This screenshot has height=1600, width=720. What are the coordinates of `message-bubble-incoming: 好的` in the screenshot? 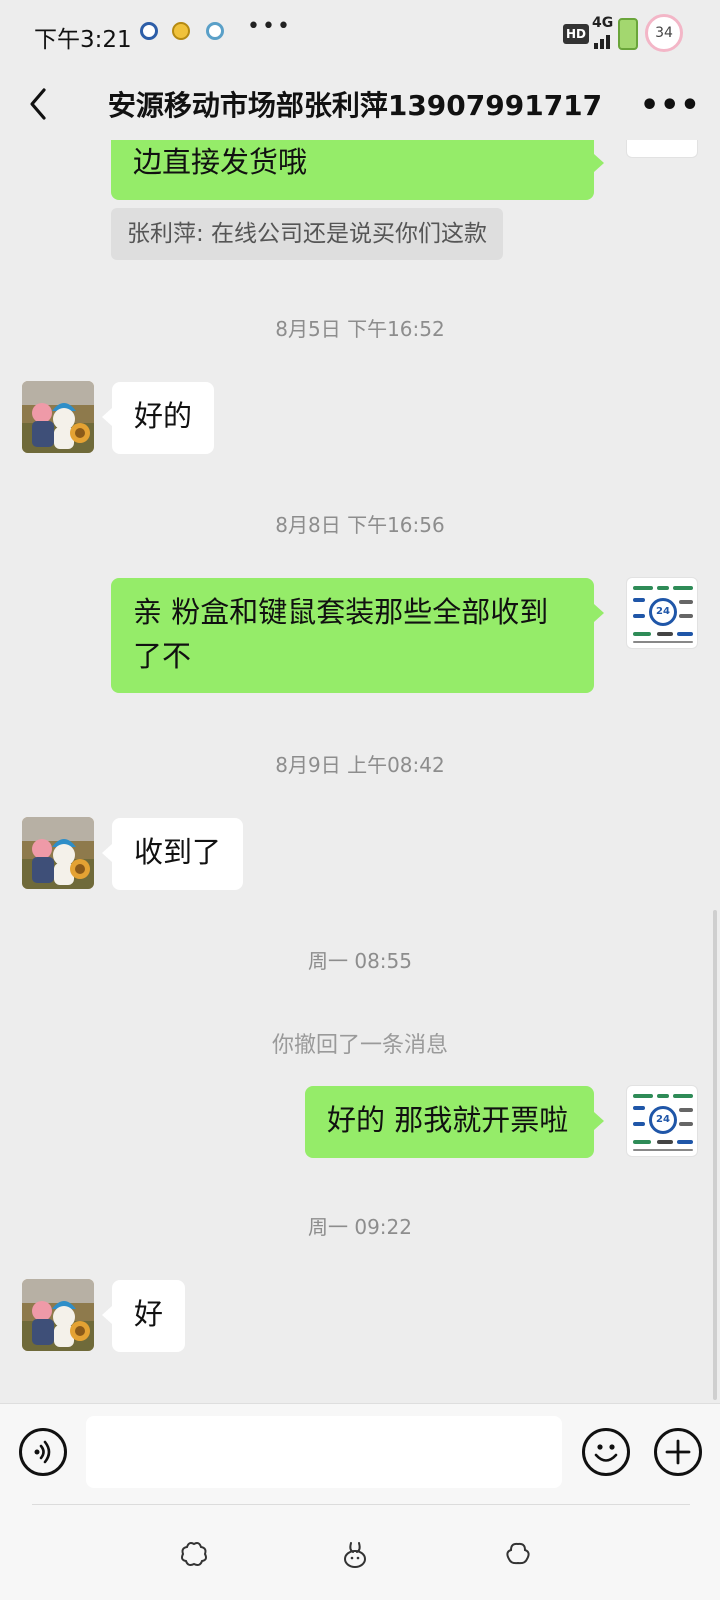 It's located at (158, 418).